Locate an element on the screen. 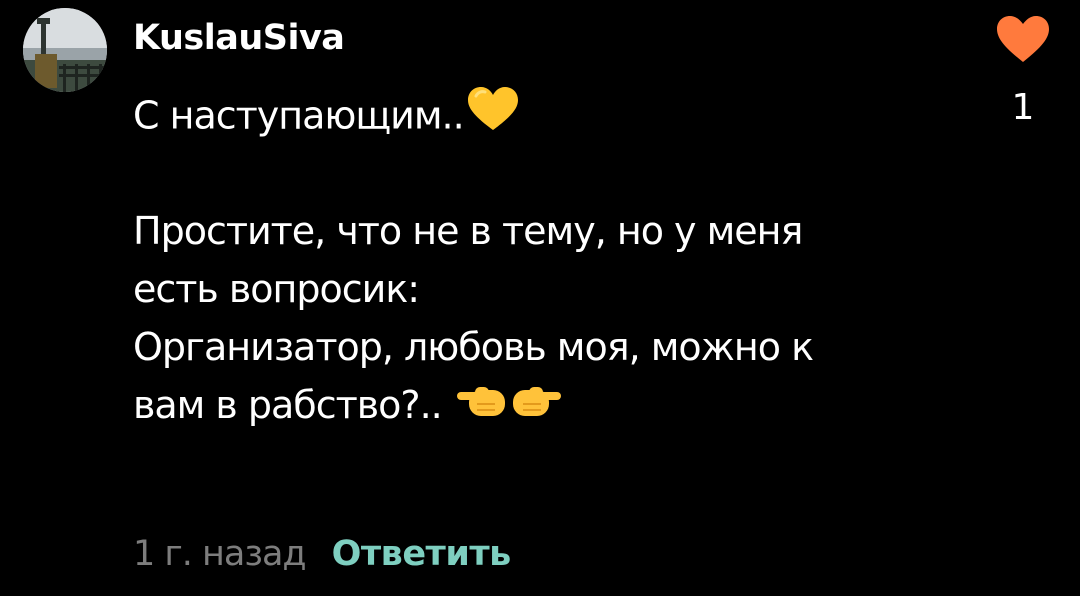 The height and width of the screenshot is (596, 1080). reply-button: Ответить is located at coordinates (422, 554).